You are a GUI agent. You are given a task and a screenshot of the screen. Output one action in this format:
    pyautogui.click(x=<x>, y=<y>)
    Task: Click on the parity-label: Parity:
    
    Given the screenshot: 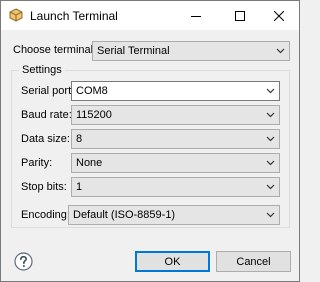 What is the action you would take?
    pyautogui.click(x=37, y=163)
    